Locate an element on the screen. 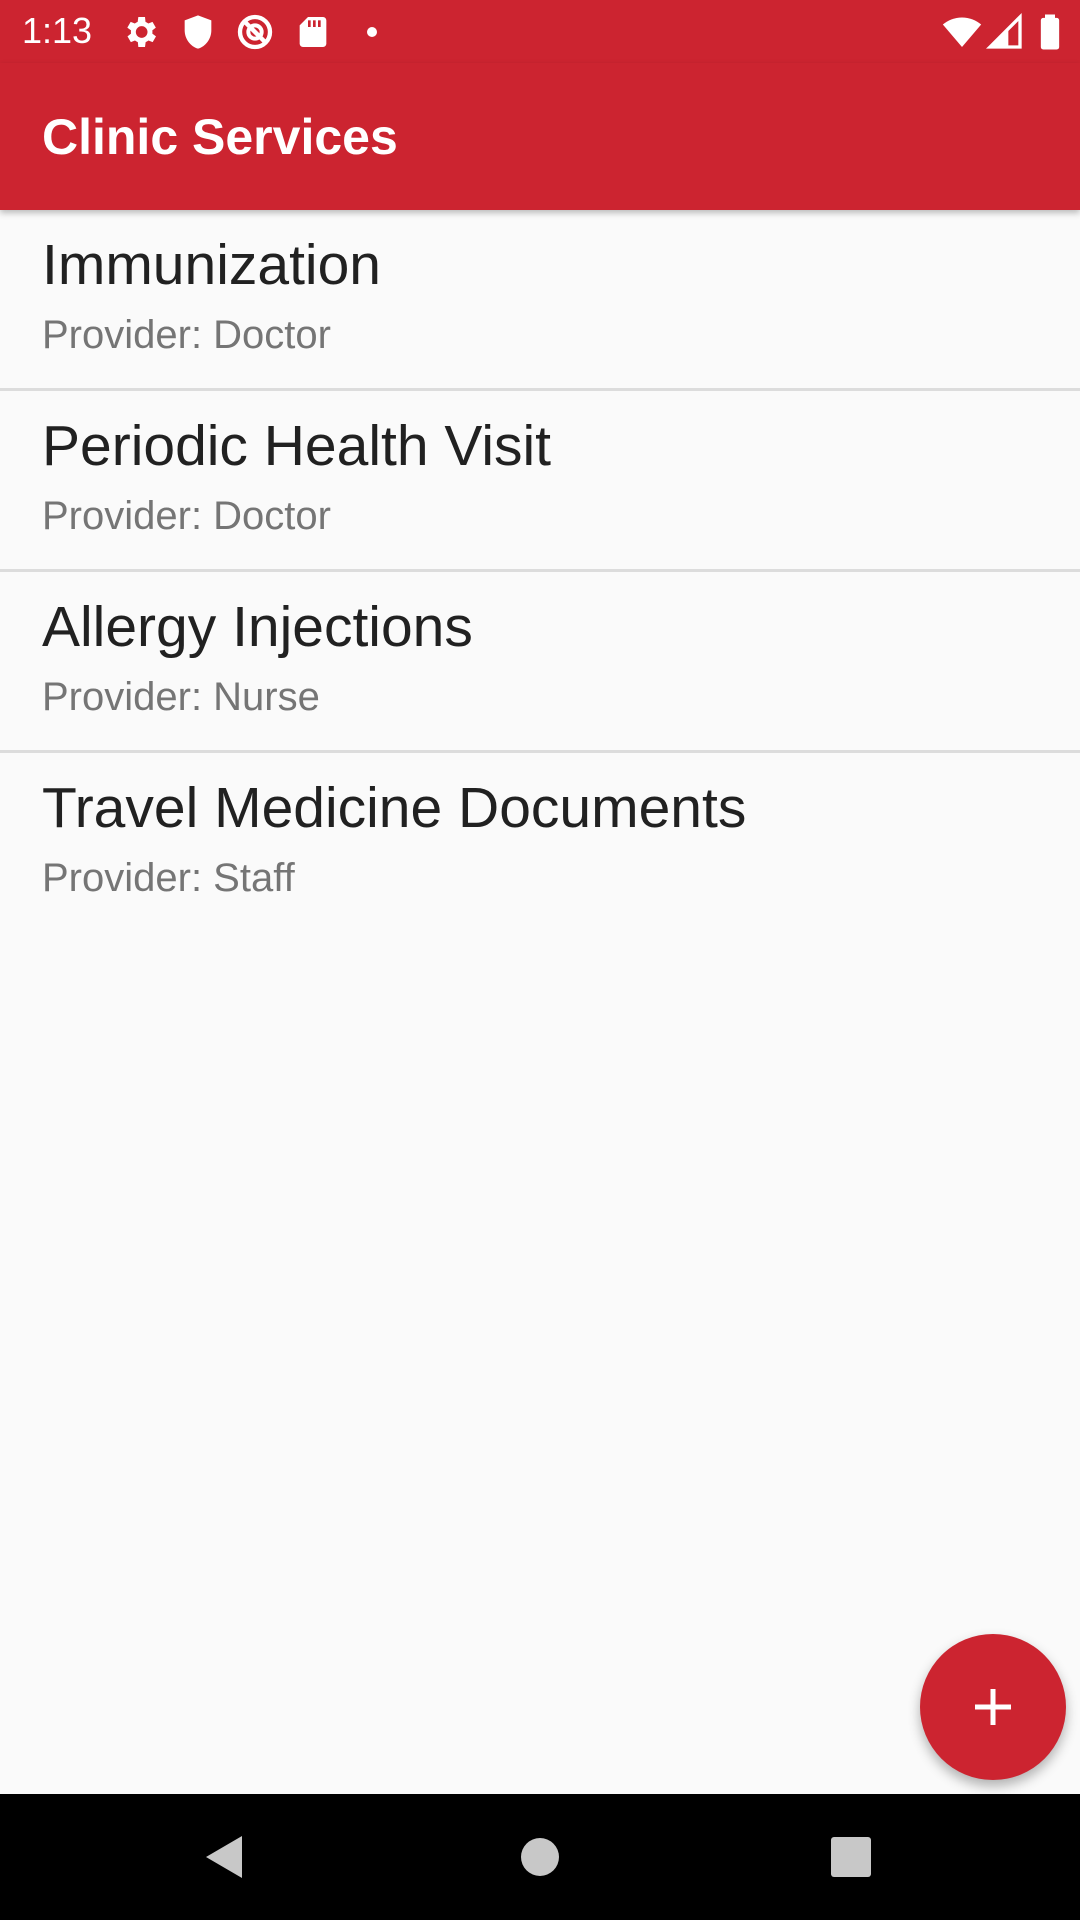  home-icon is located at coordinates (540, 1857).